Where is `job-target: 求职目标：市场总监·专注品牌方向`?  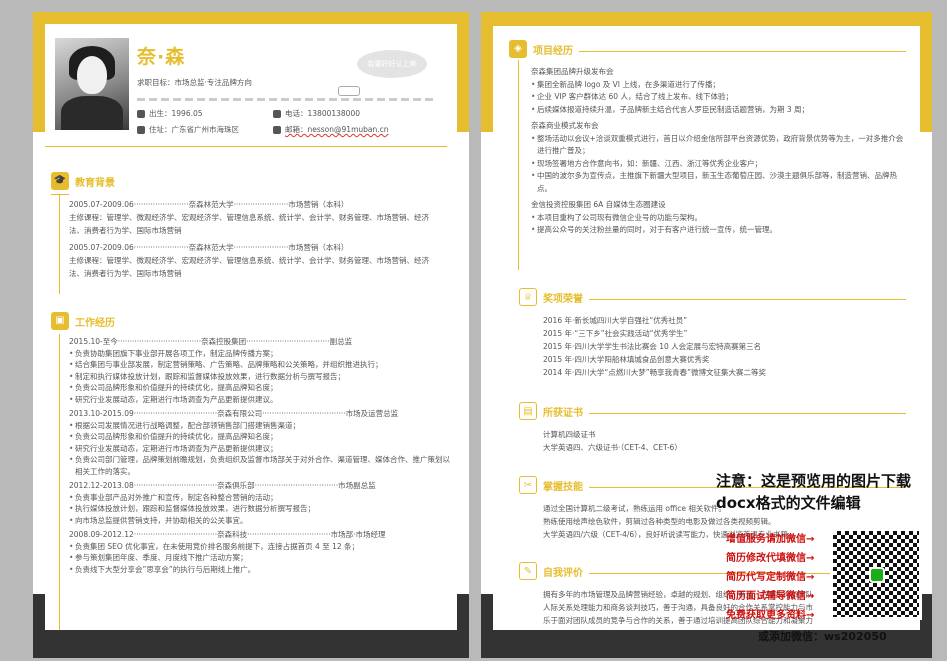
job-target: 求职目标：市场总监·专注品牌方向 is located at coordinates (194, 82).